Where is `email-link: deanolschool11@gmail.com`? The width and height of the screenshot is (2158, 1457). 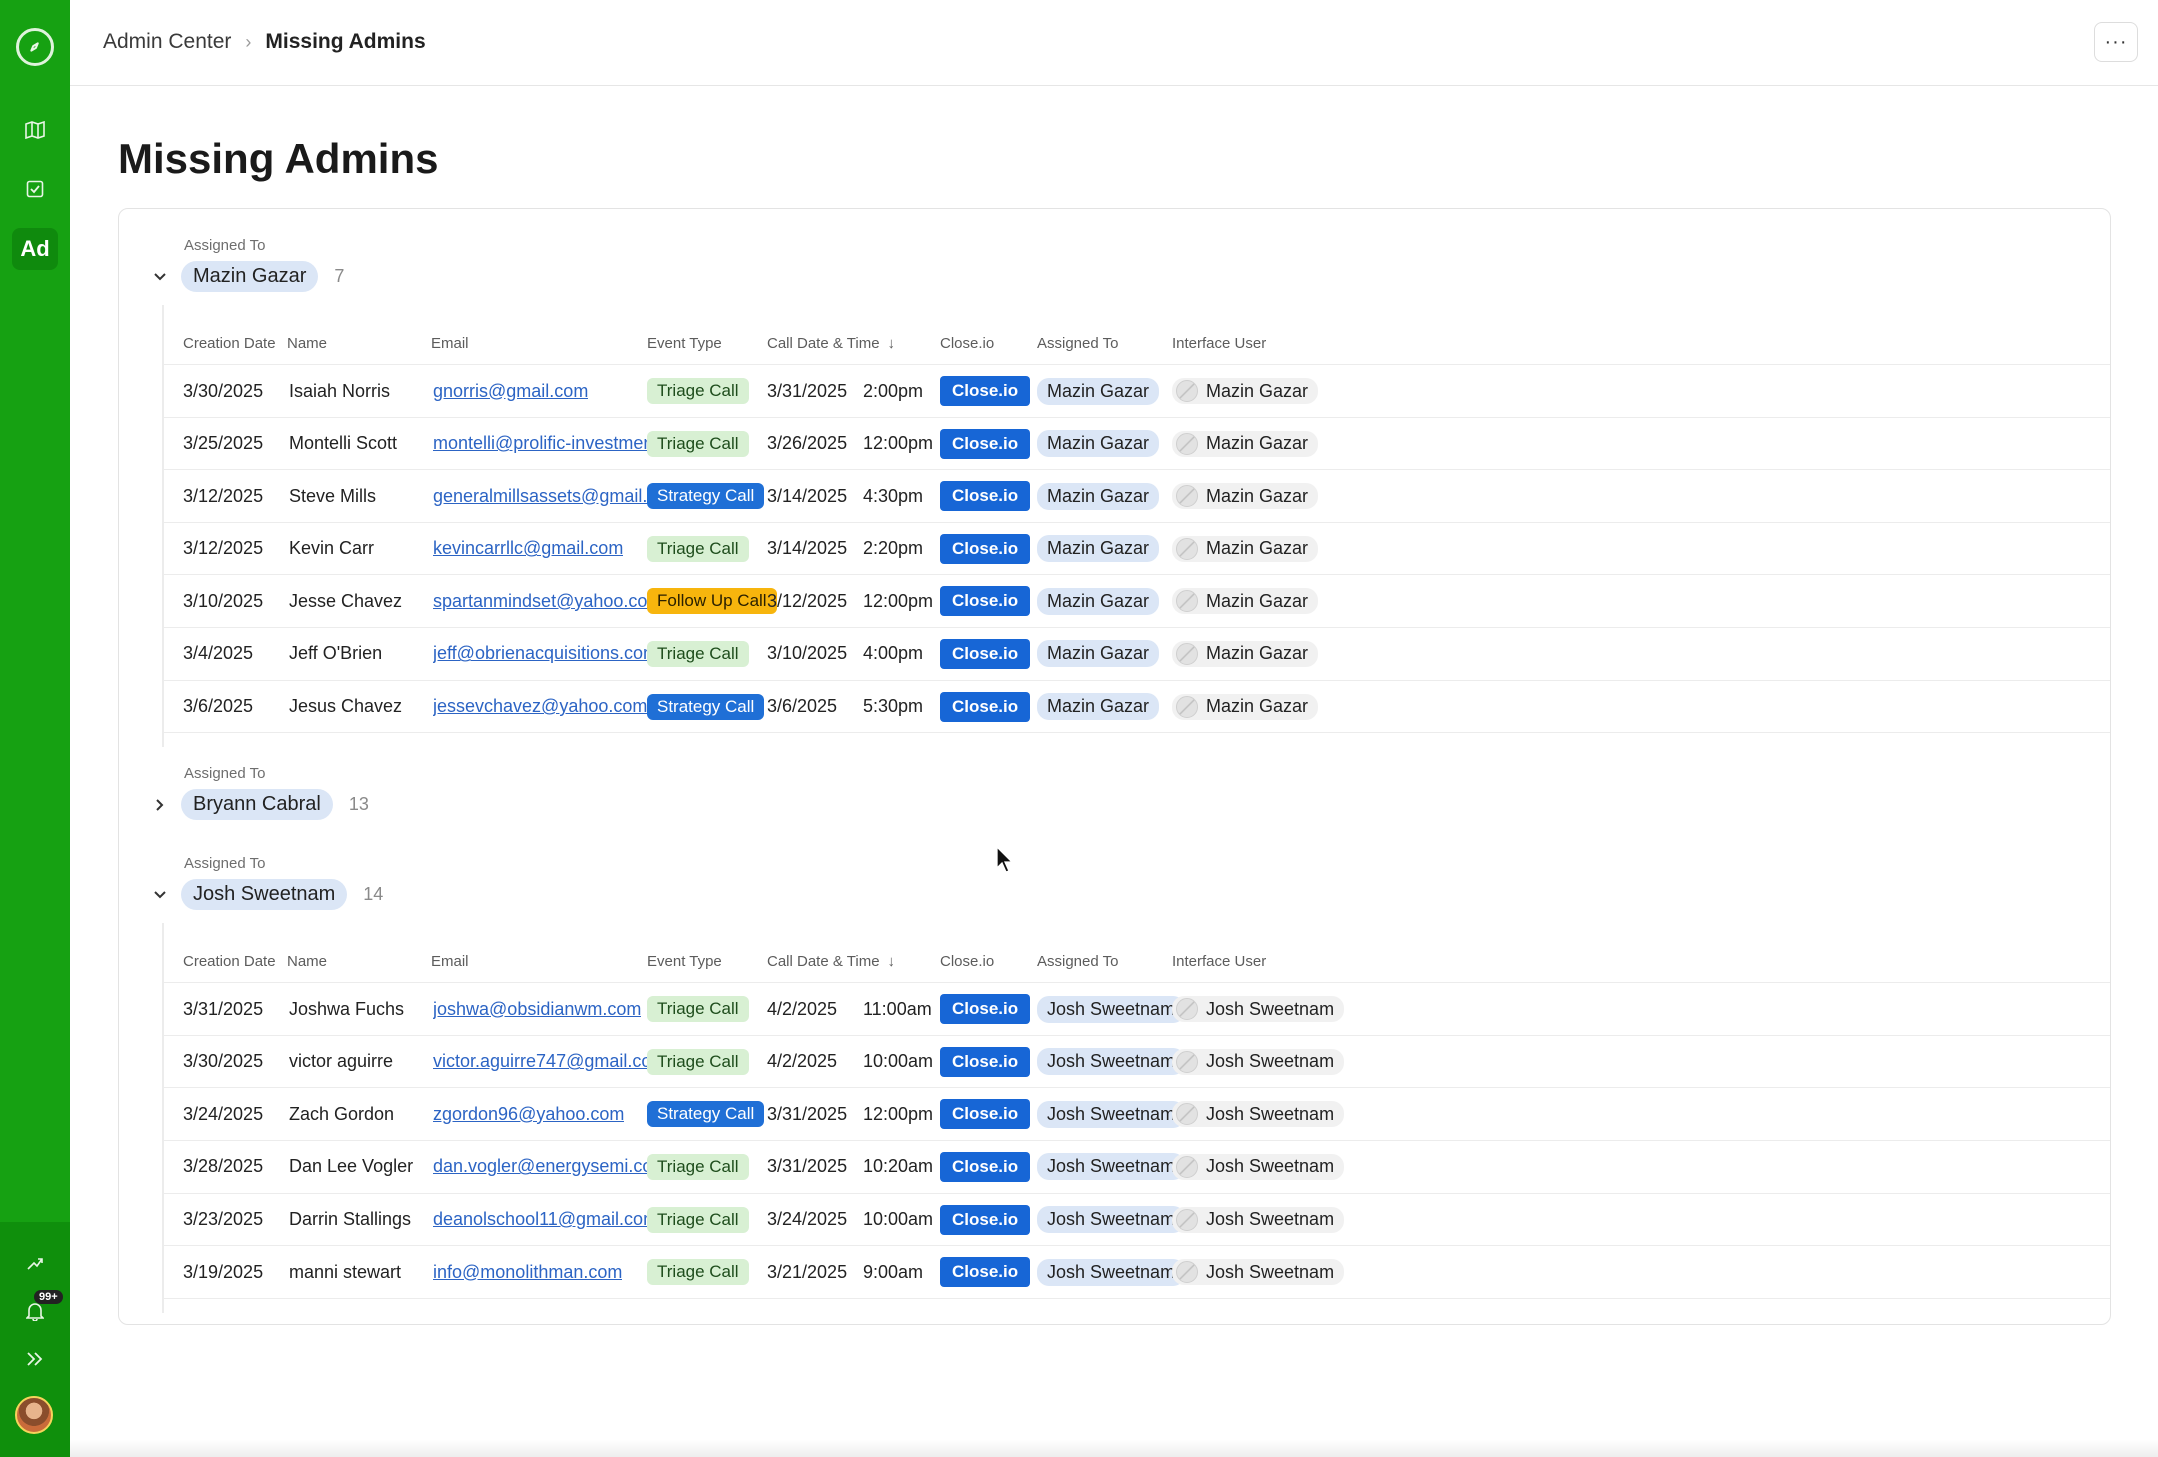
email-link: deanolschool11@gmail.com is located at coordinates (545, 1219).